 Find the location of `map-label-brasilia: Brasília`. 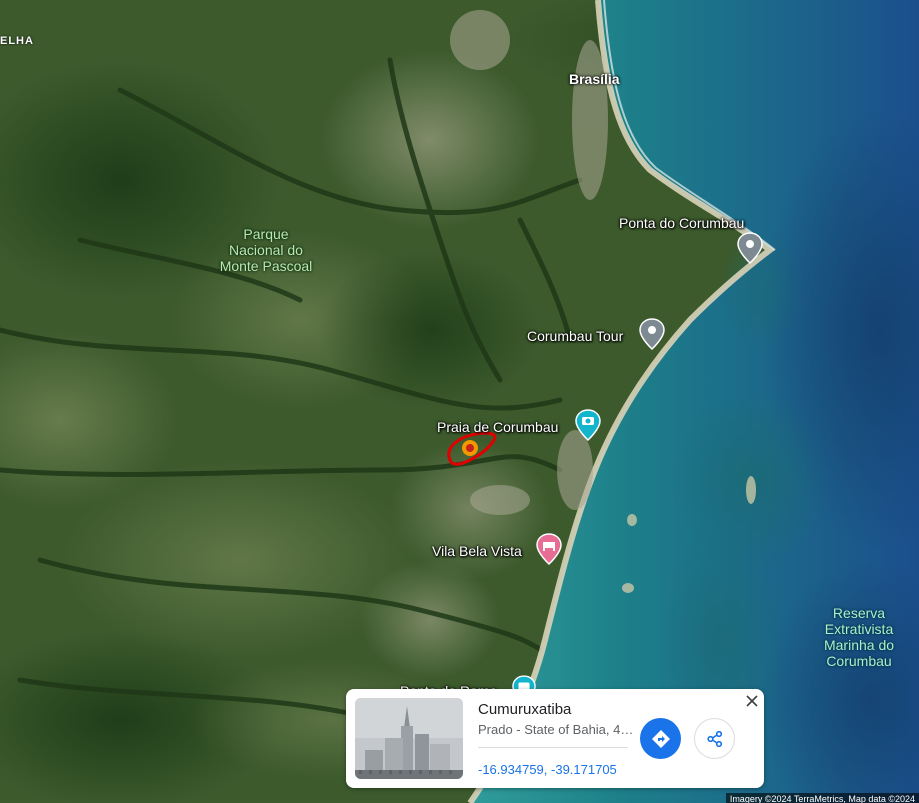

map-label-brasilia: Brasília is located at coordinates (594, 79).